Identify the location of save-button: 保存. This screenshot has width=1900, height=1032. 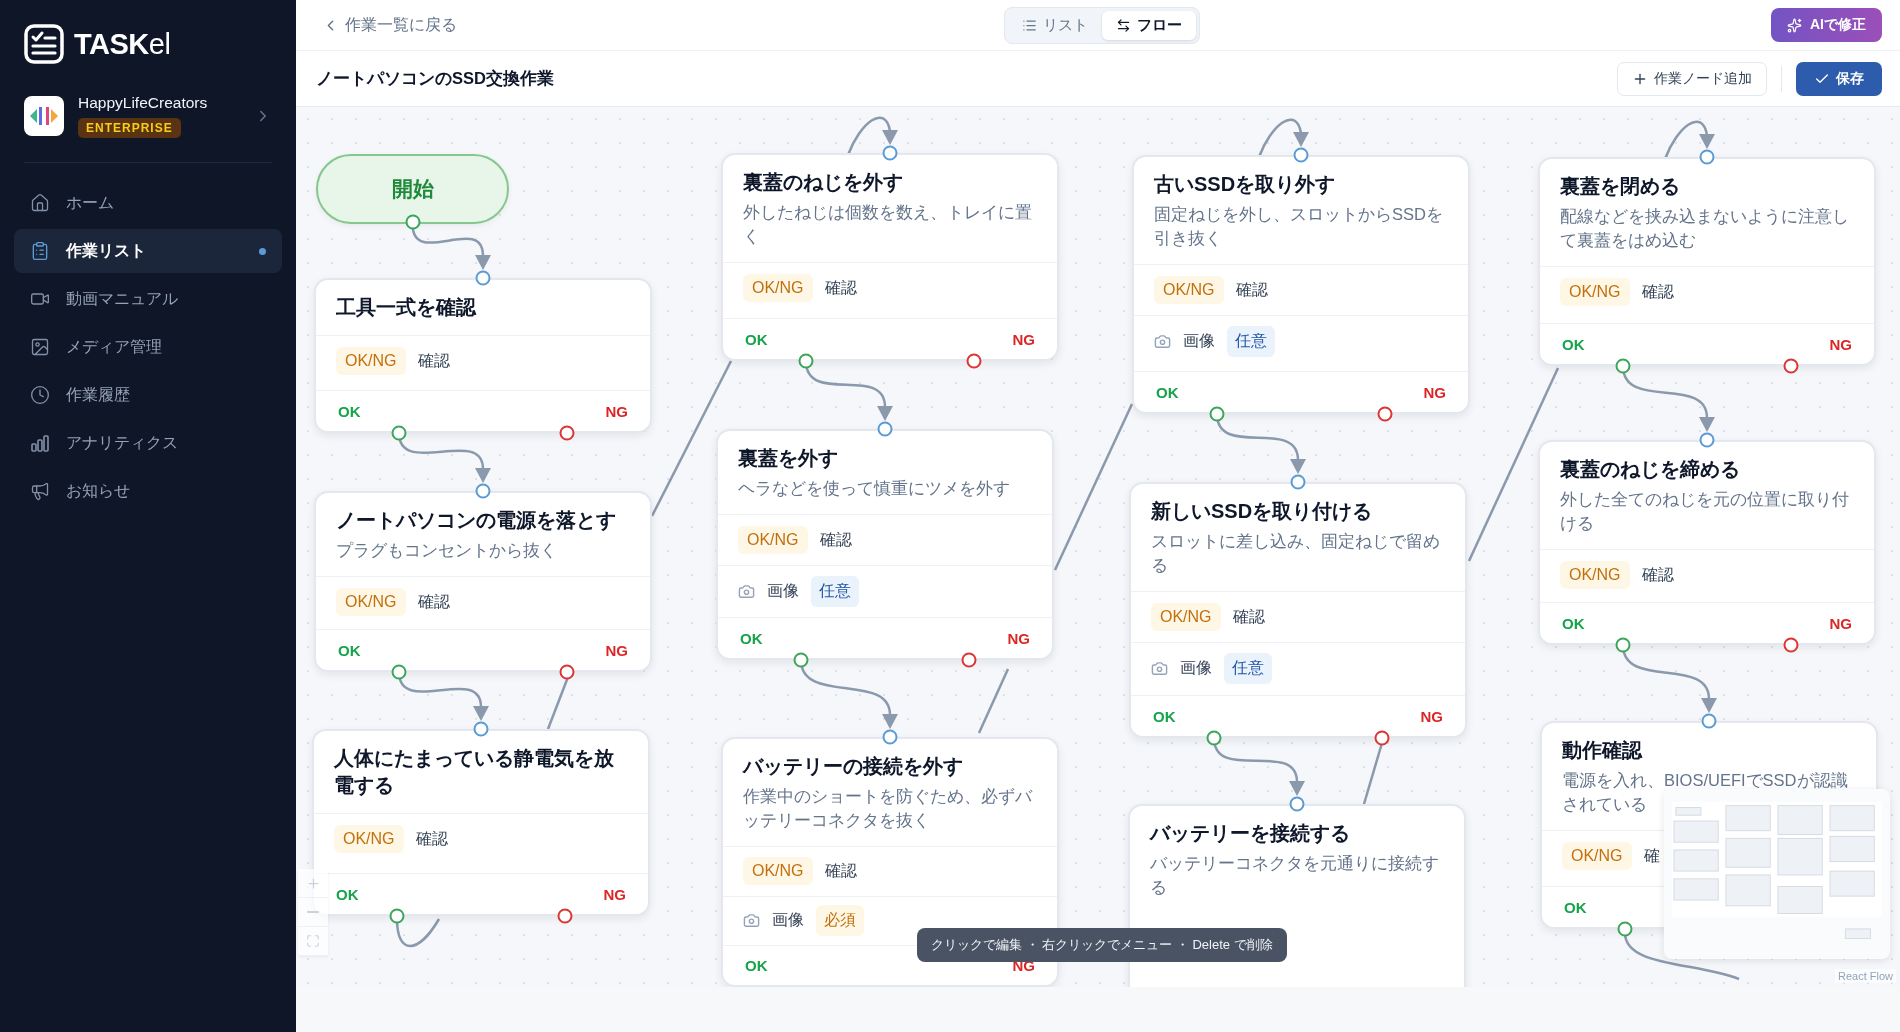
(1839, 78).